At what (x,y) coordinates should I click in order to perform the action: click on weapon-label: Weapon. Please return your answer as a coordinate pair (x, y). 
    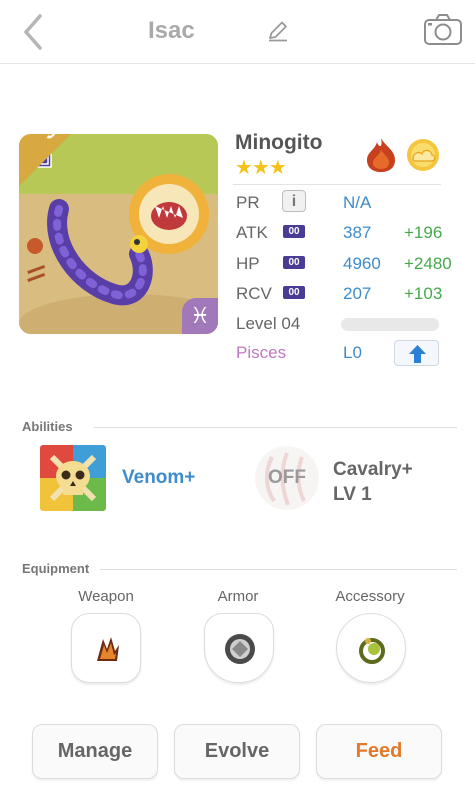
    Looking at the image, I should click on (106, 596).